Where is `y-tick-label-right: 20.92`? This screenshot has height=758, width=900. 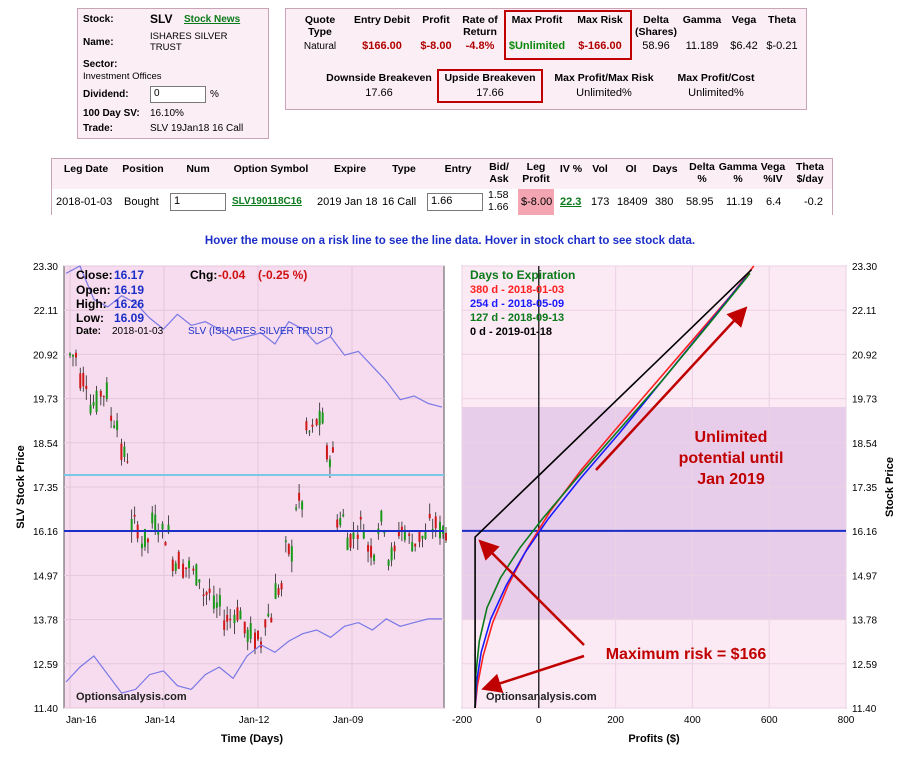 y-tick-label-right: 20.92 is located at coordinates (864, 355).